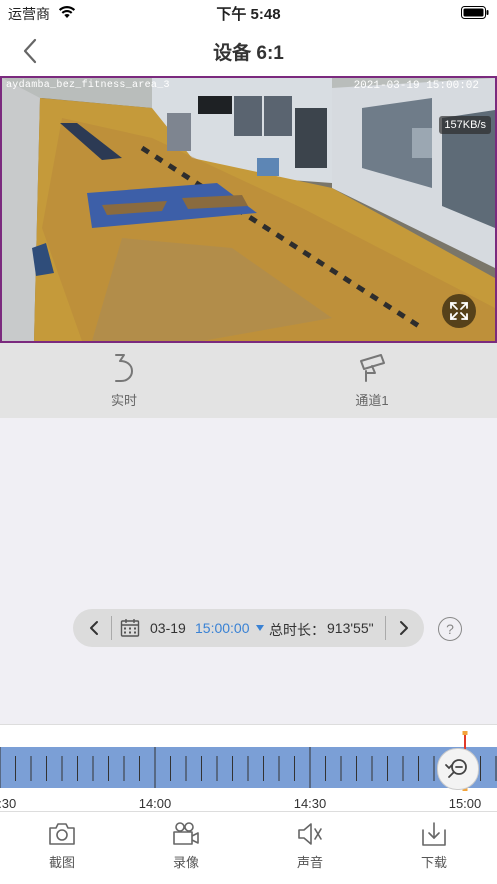  Describe the element at coordinates (168, 628) in the screenshot. I see `playback-date: 03-19` at that location.